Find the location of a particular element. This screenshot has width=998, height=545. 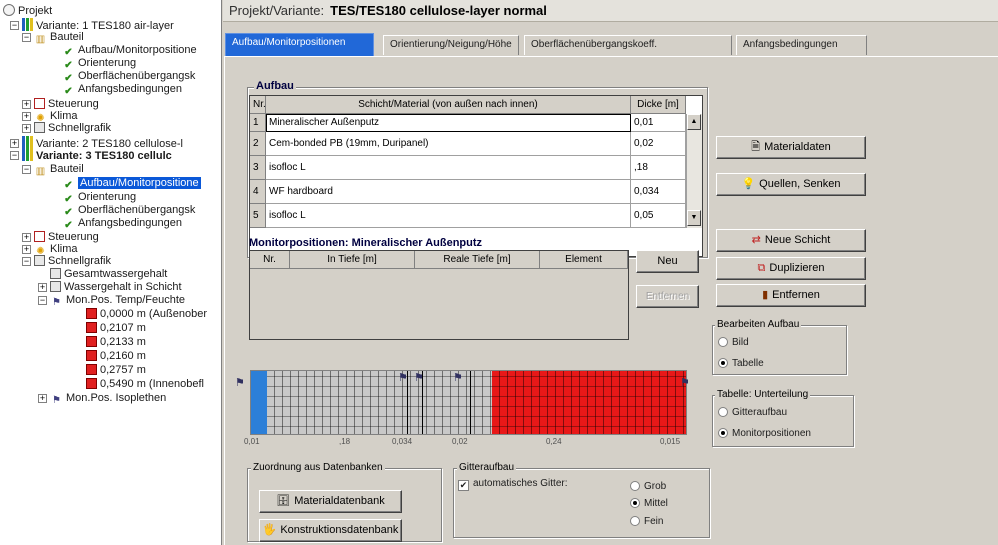

bearbeiten-title: Bearbeiten Aufbau is located at coordinates (758, 324).